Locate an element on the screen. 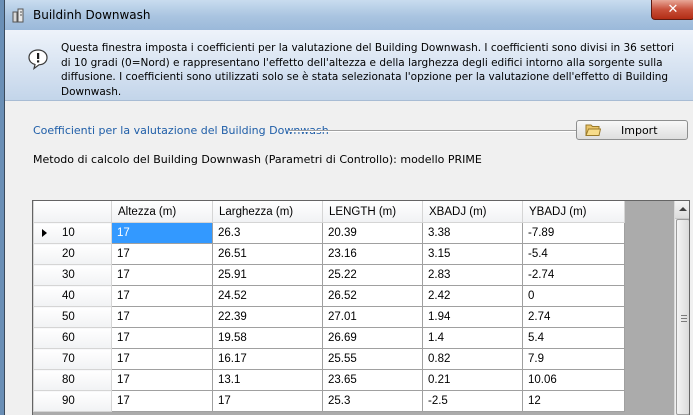  table-cell: -2.74 is located at coordinates (573, 275).